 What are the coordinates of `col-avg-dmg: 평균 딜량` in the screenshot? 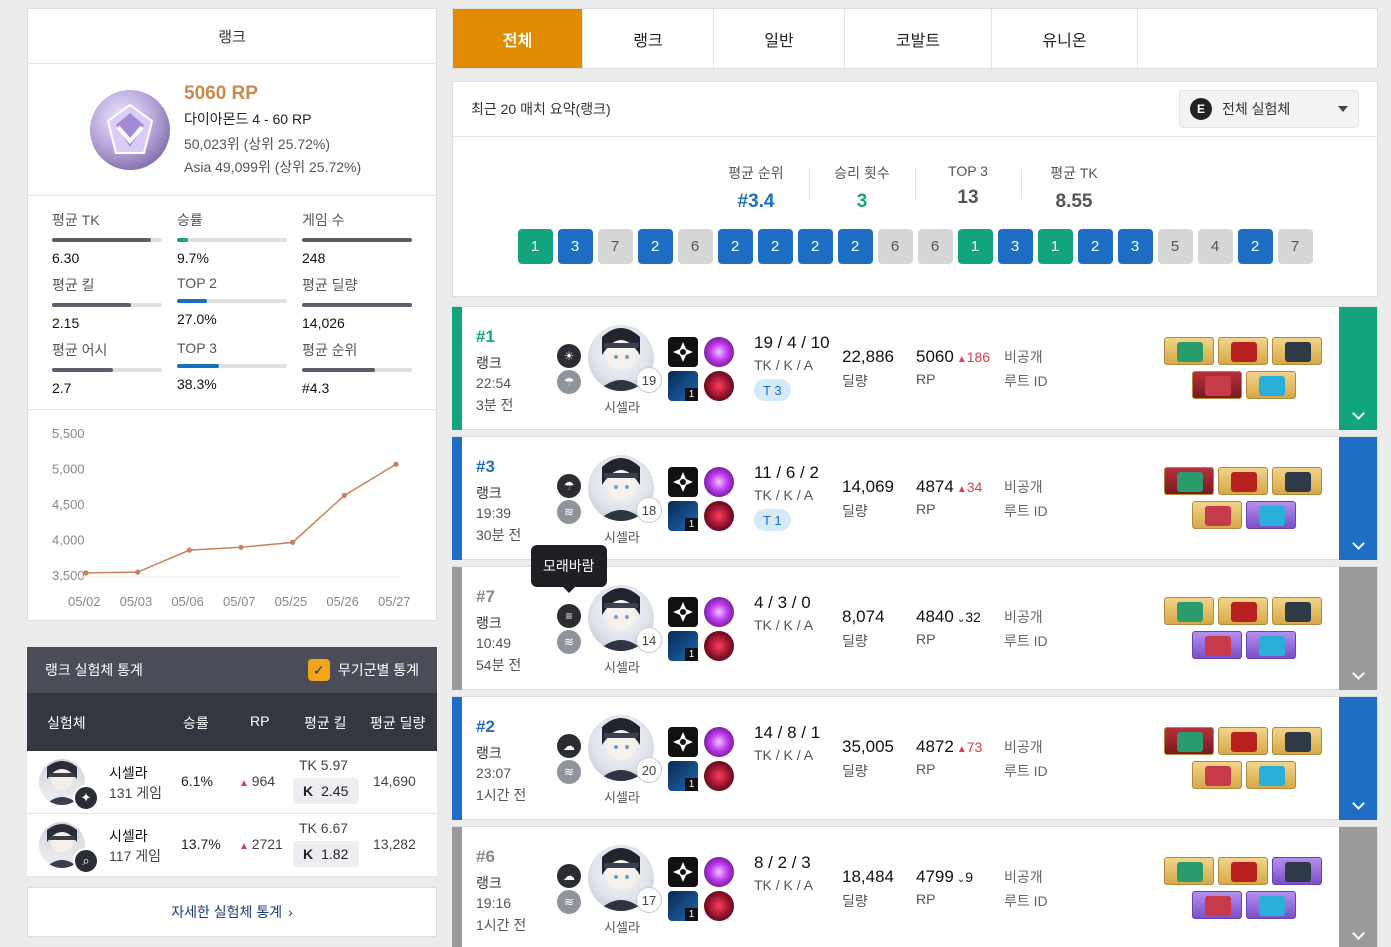 It's located at (397, 723).